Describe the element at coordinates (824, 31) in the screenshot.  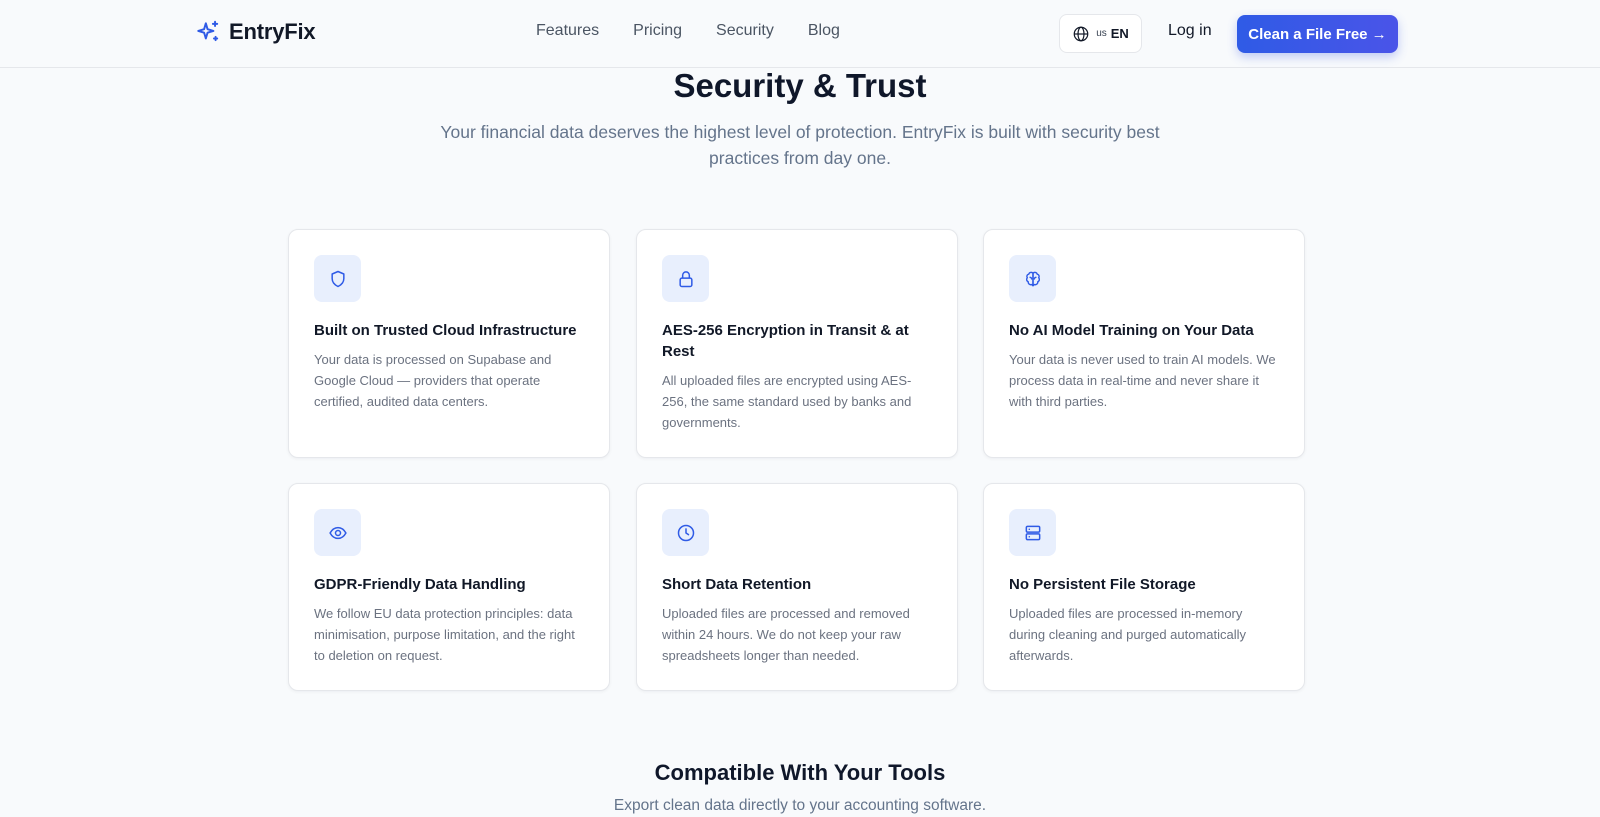
I see `nav-blog: Blog` at that location.